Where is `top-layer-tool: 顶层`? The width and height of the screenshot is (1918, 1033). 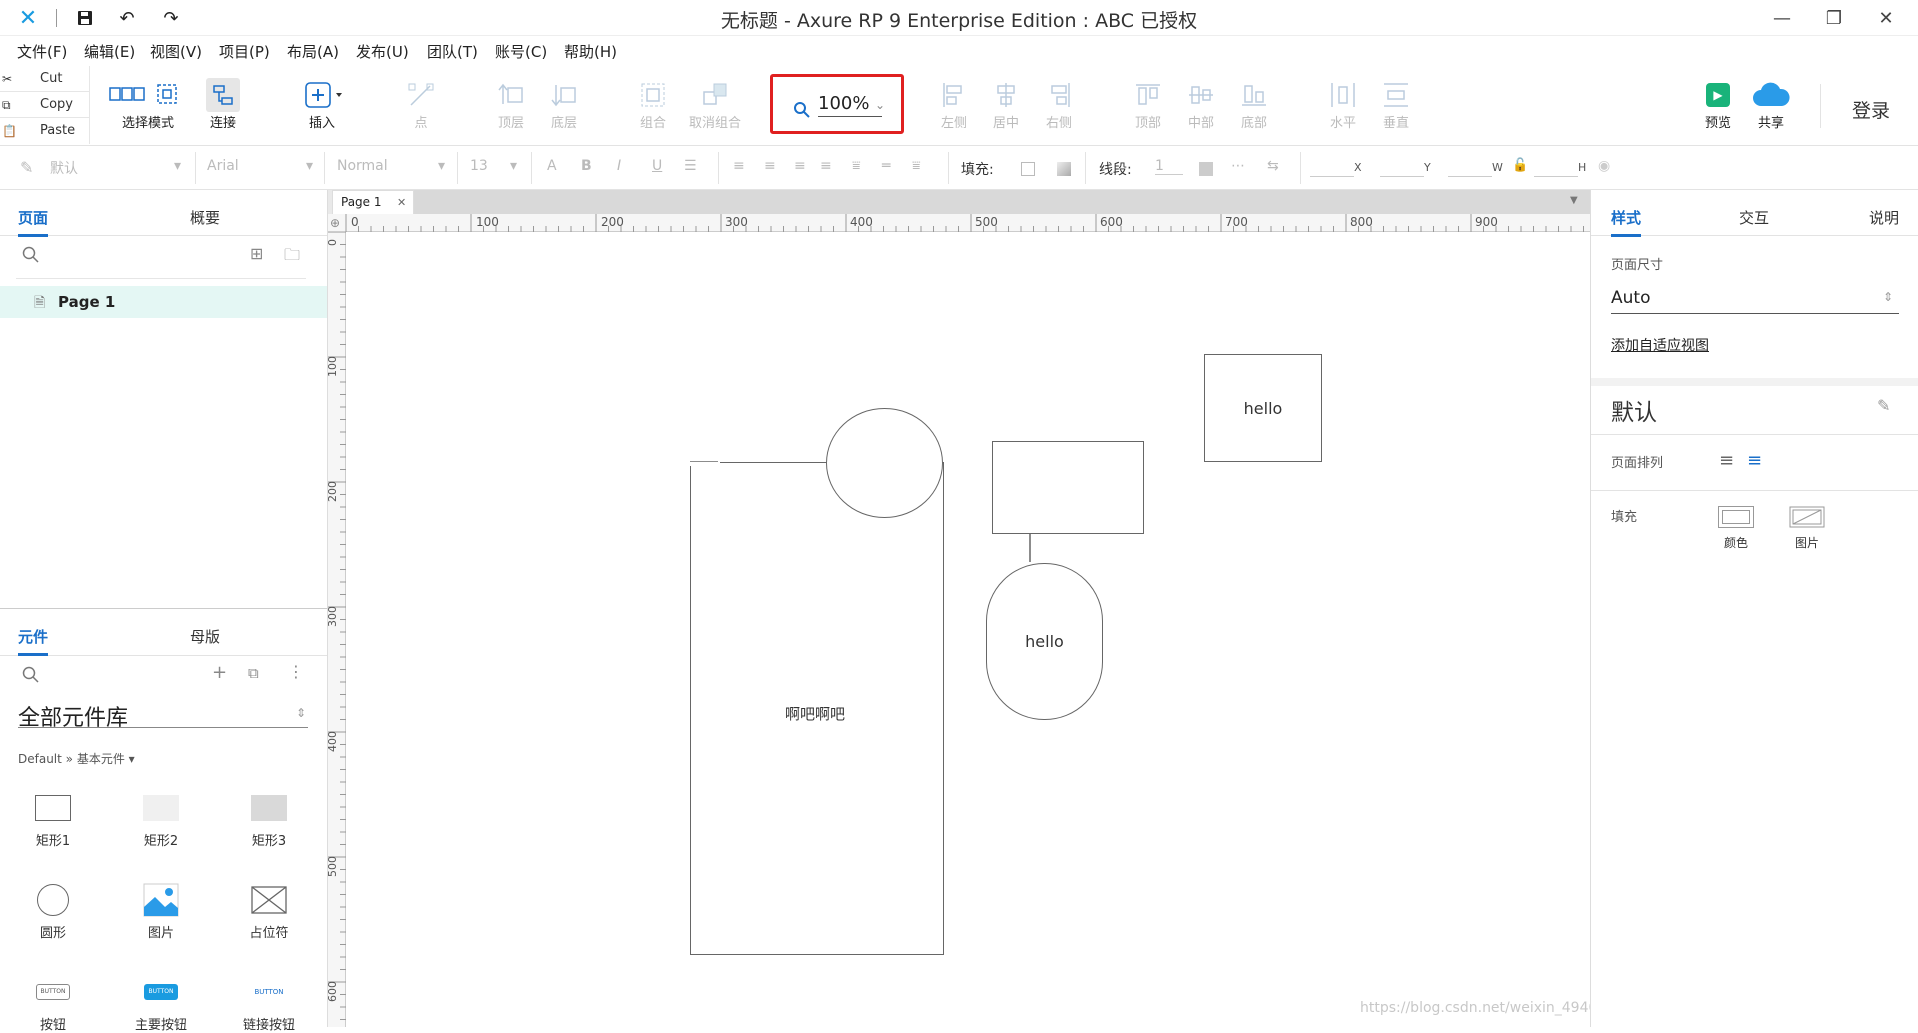 top-layer-tool: 顶层 is located at coordinates (511, 104).